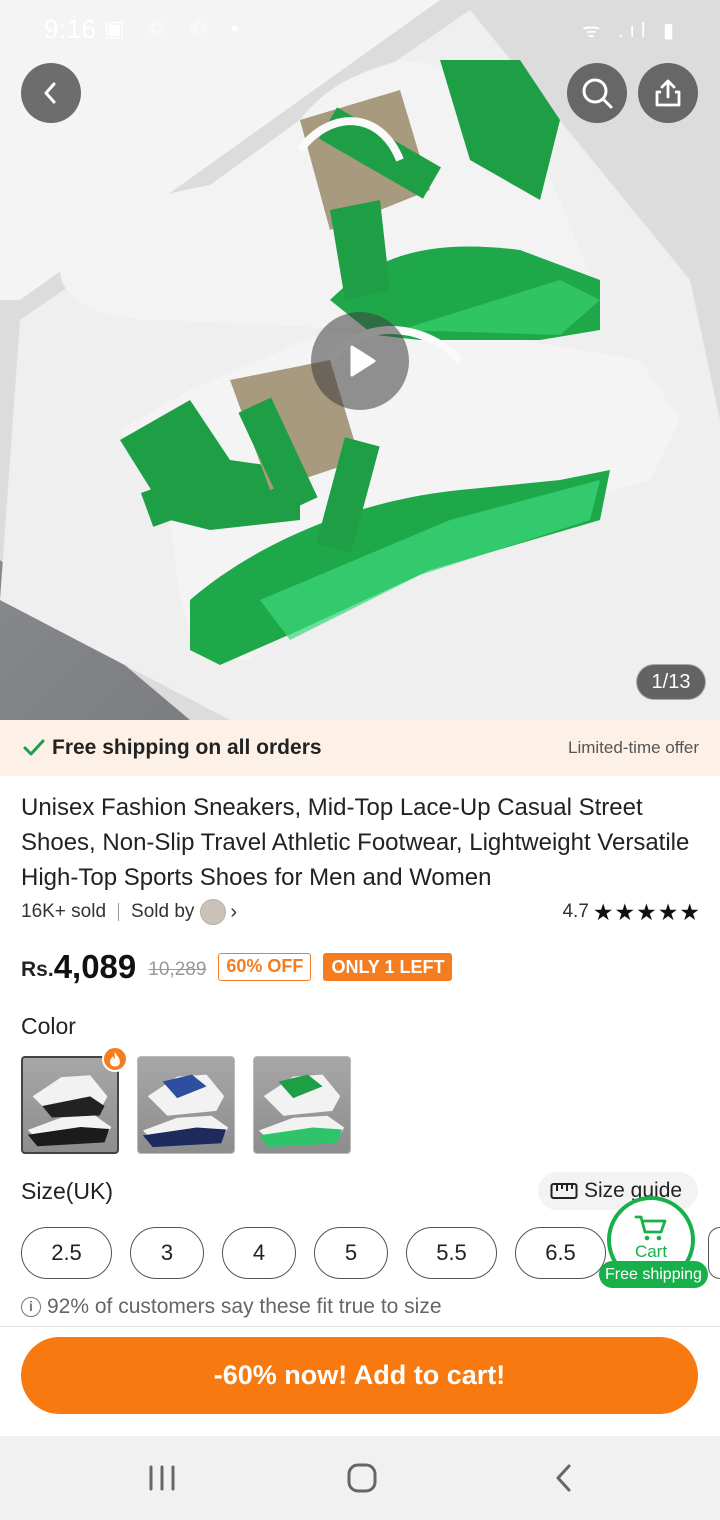 This screenshot has width=720, height=1520. I want to click on home-icon, so click(362, 1478).